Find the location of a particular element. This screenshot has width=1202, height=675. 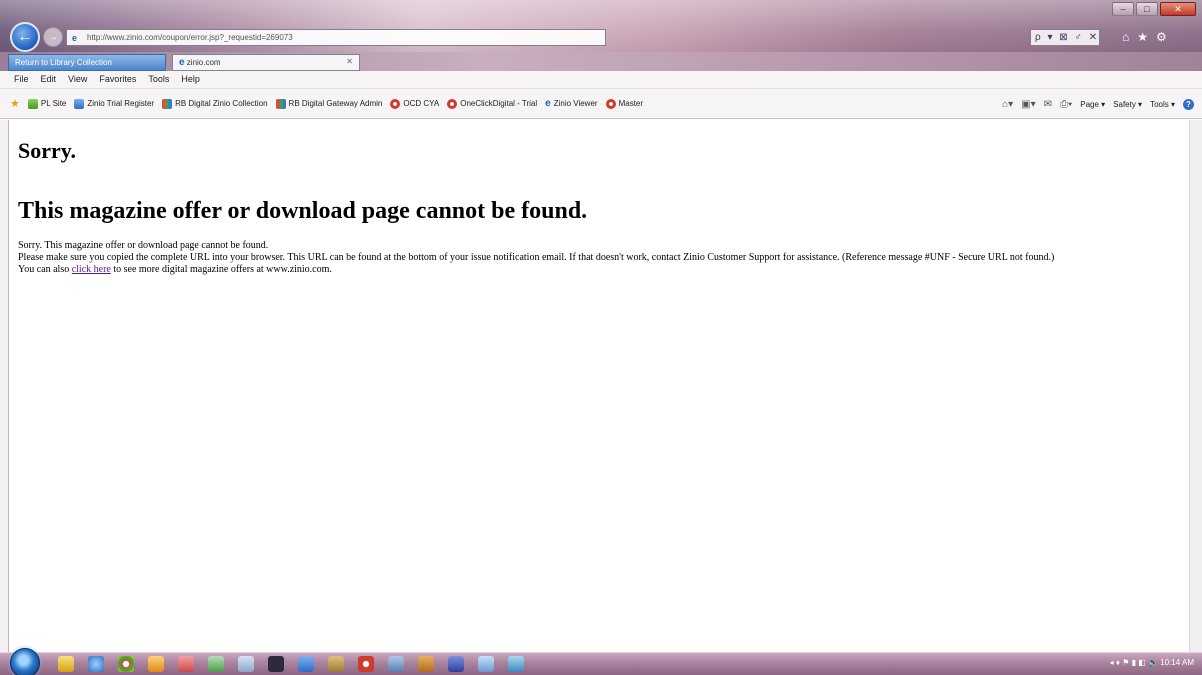

page-menu-button: Page ▾ is located at coordinates (1092, 104).